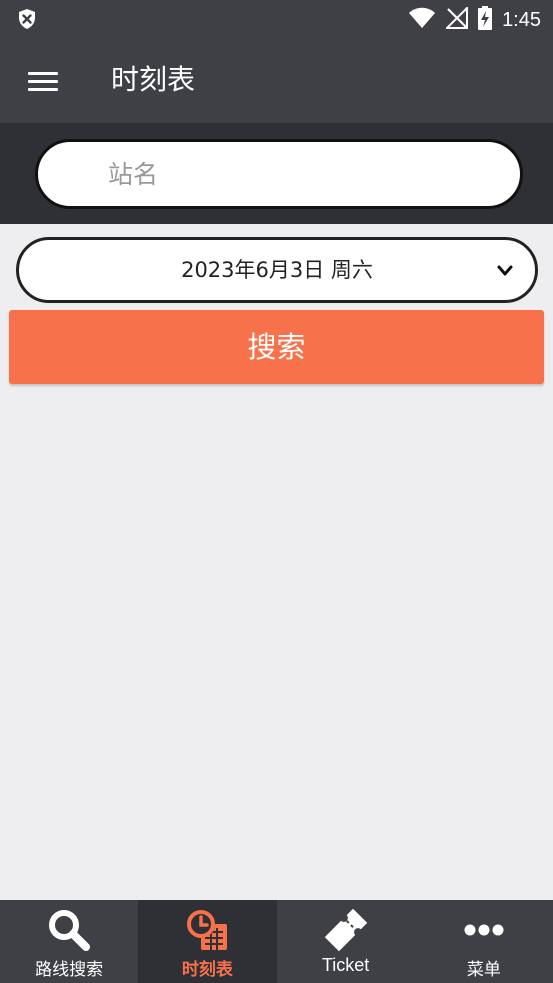  I want to click on date-selector: 2023年6月3日 周六, so click(277, 270).